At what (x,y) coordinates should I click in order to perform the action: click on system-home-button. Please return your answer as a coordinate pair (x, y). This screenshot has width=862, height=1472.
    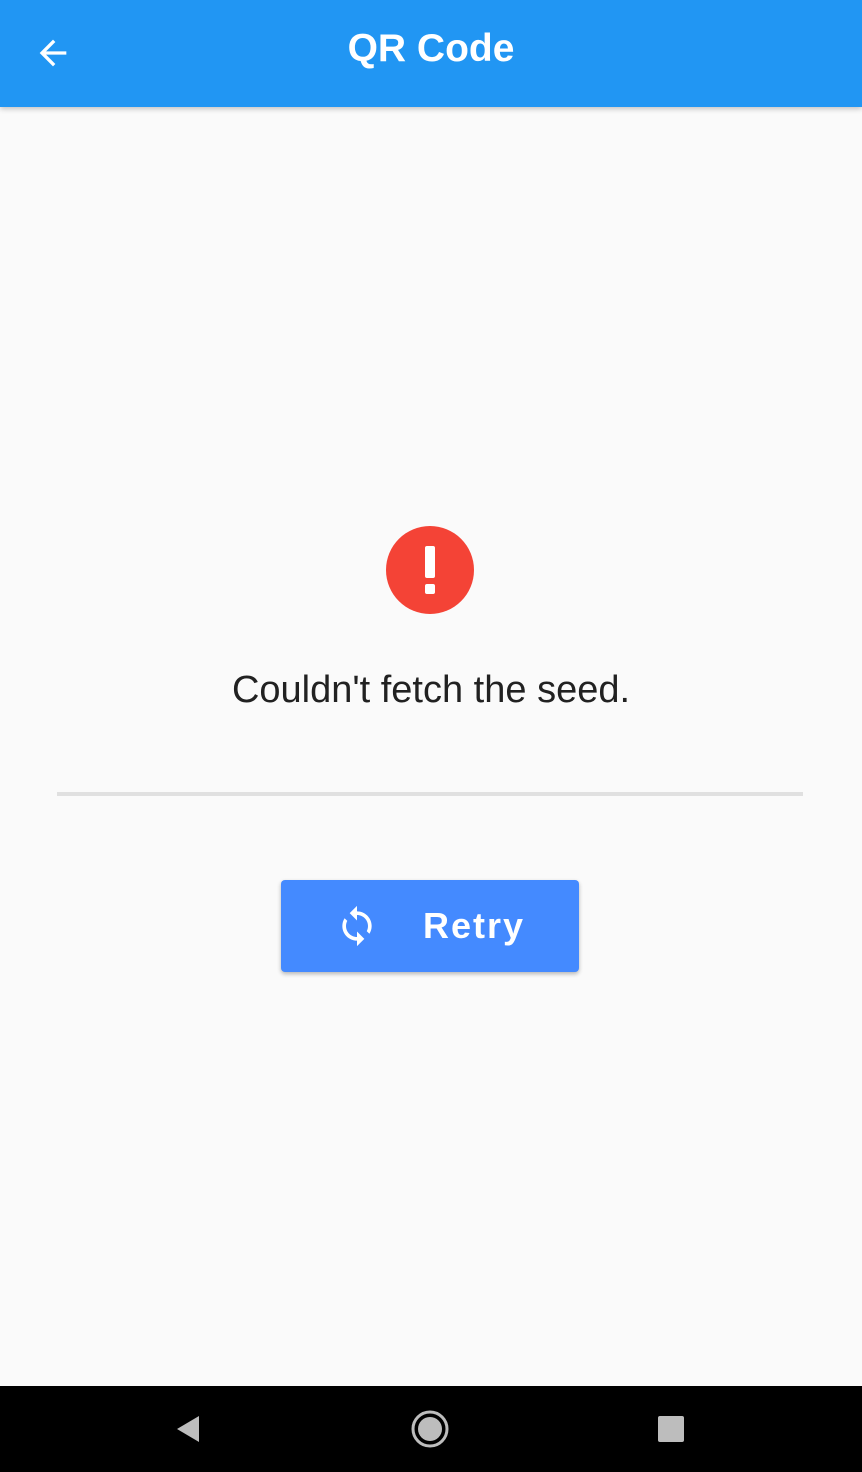
    Looking at the image, I should click on (430, 1429).